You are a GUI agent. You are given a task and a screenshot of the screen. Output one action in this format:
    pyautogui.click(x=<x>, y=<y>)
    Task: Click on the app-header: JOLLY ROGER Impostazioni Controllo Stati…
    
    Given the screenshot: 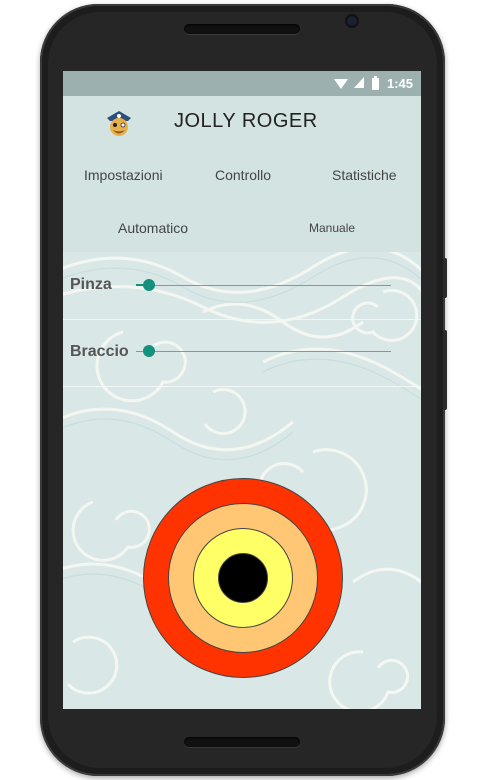 What is the action you would take?
    pyautogui.click(x=242, y=174)
    